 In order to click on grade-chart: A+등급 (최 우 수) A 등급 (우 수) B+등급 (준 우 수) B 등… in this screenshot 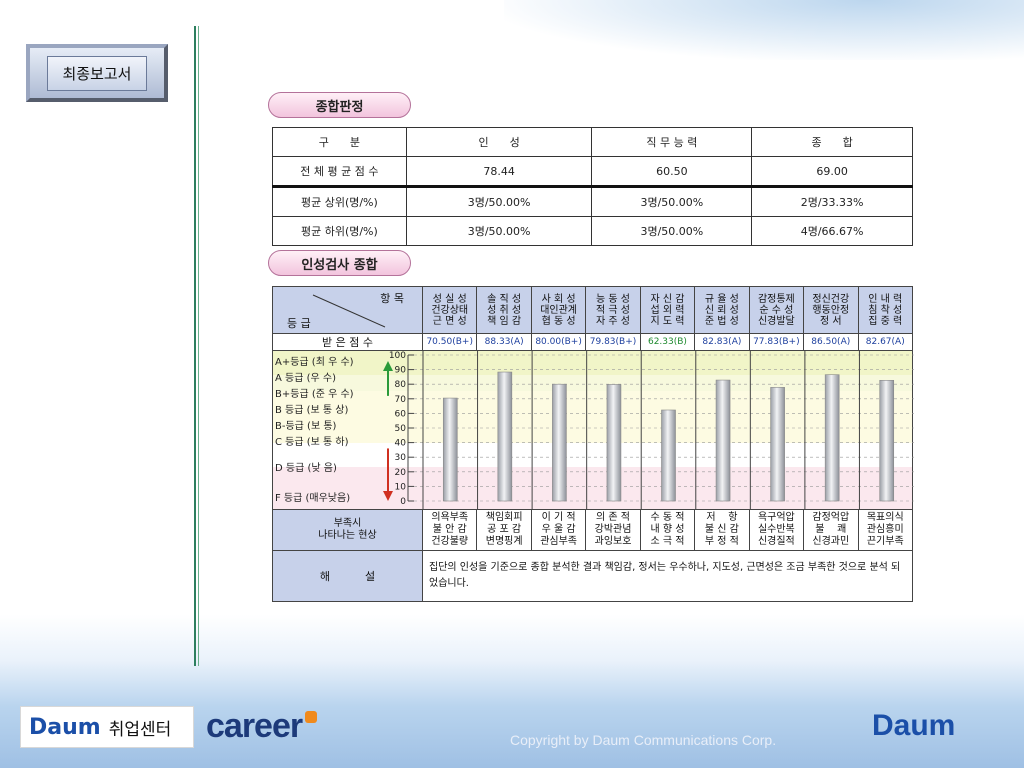, I will do `click(593, 430)`.